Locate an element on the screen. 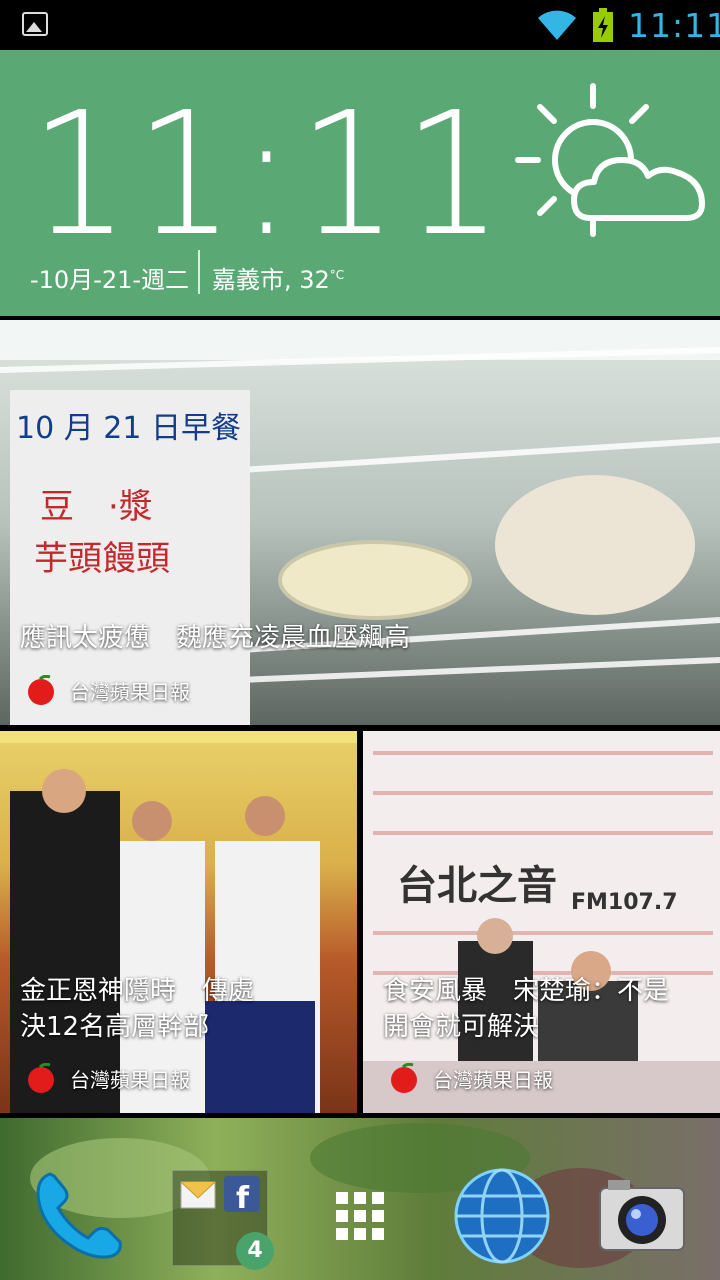 This screenshot has width=720, height=1280. news-tile-3: 台北之音 FM107.7 食安風暴 宋楚瑜：不是 開會就可解決 台灣蘋果日報 is located at coordinates (541, 922).